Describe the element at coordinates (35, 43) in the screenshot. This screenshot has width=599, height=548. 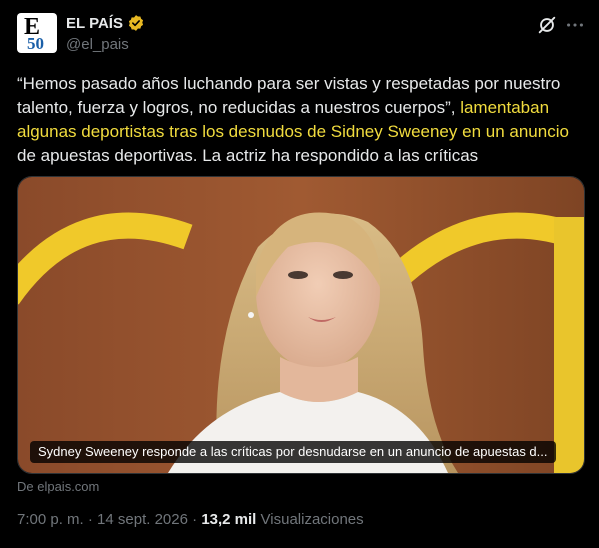
I see `avatar-number: 50` at that location.